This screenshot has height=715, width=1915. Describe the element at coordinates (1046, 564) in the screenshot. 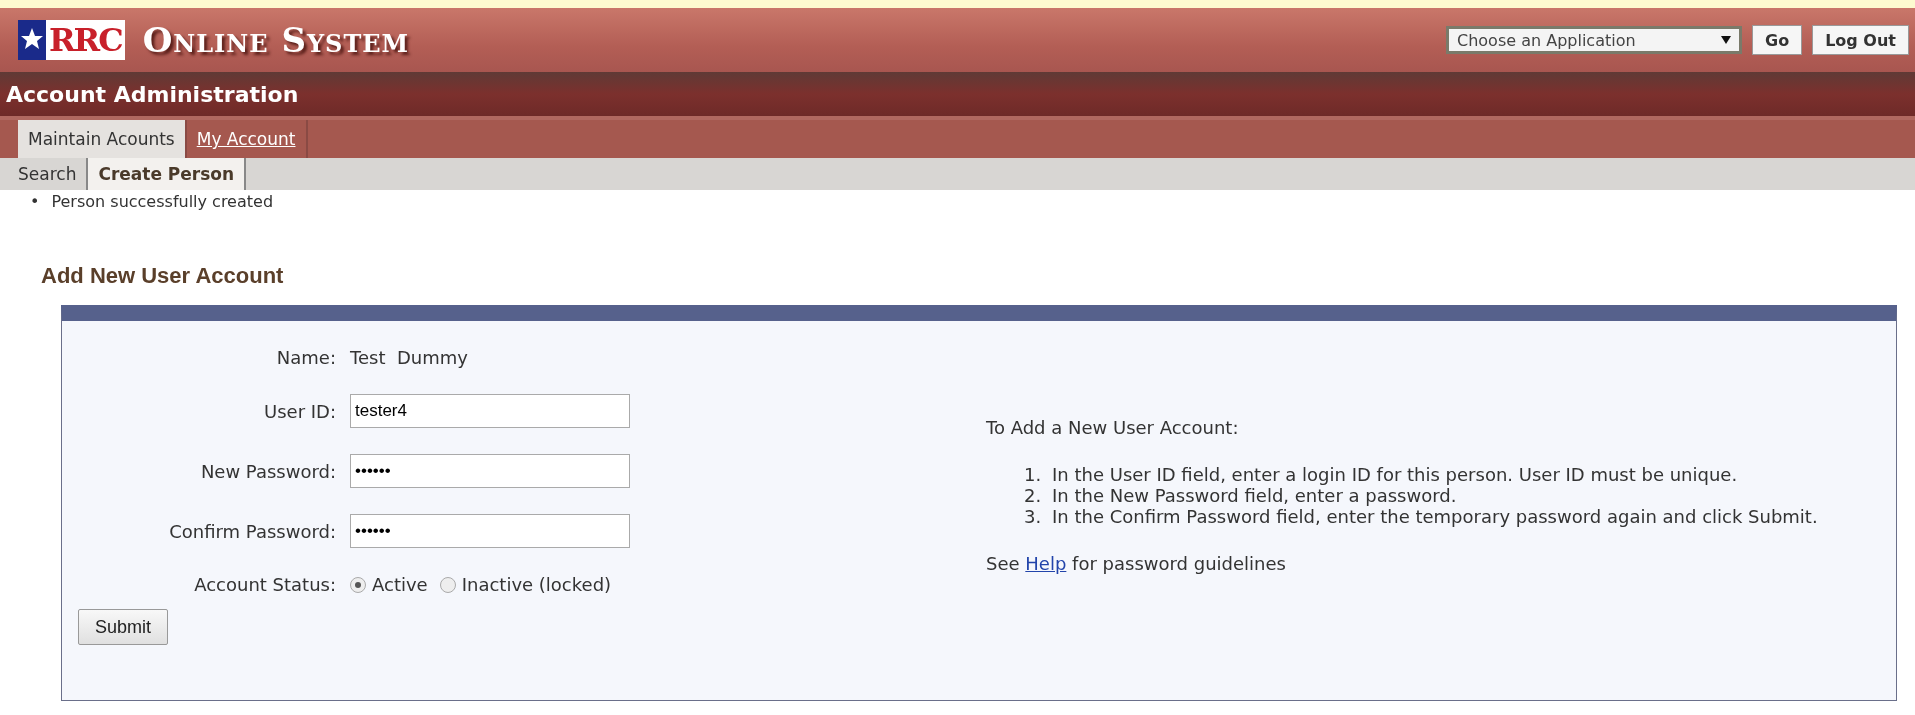

I see `help-link: Help` at that location.